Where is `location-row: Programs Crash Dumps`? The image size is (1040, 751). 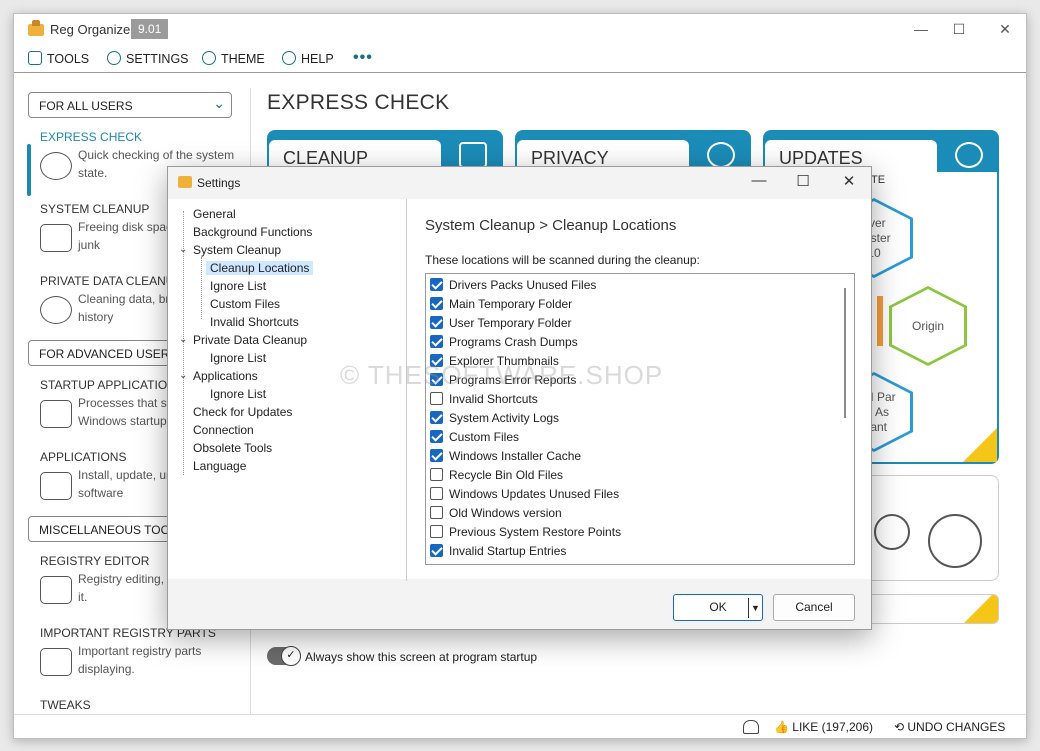 location-row: Programs Crash Dumps is located at coordinates (504, 344).